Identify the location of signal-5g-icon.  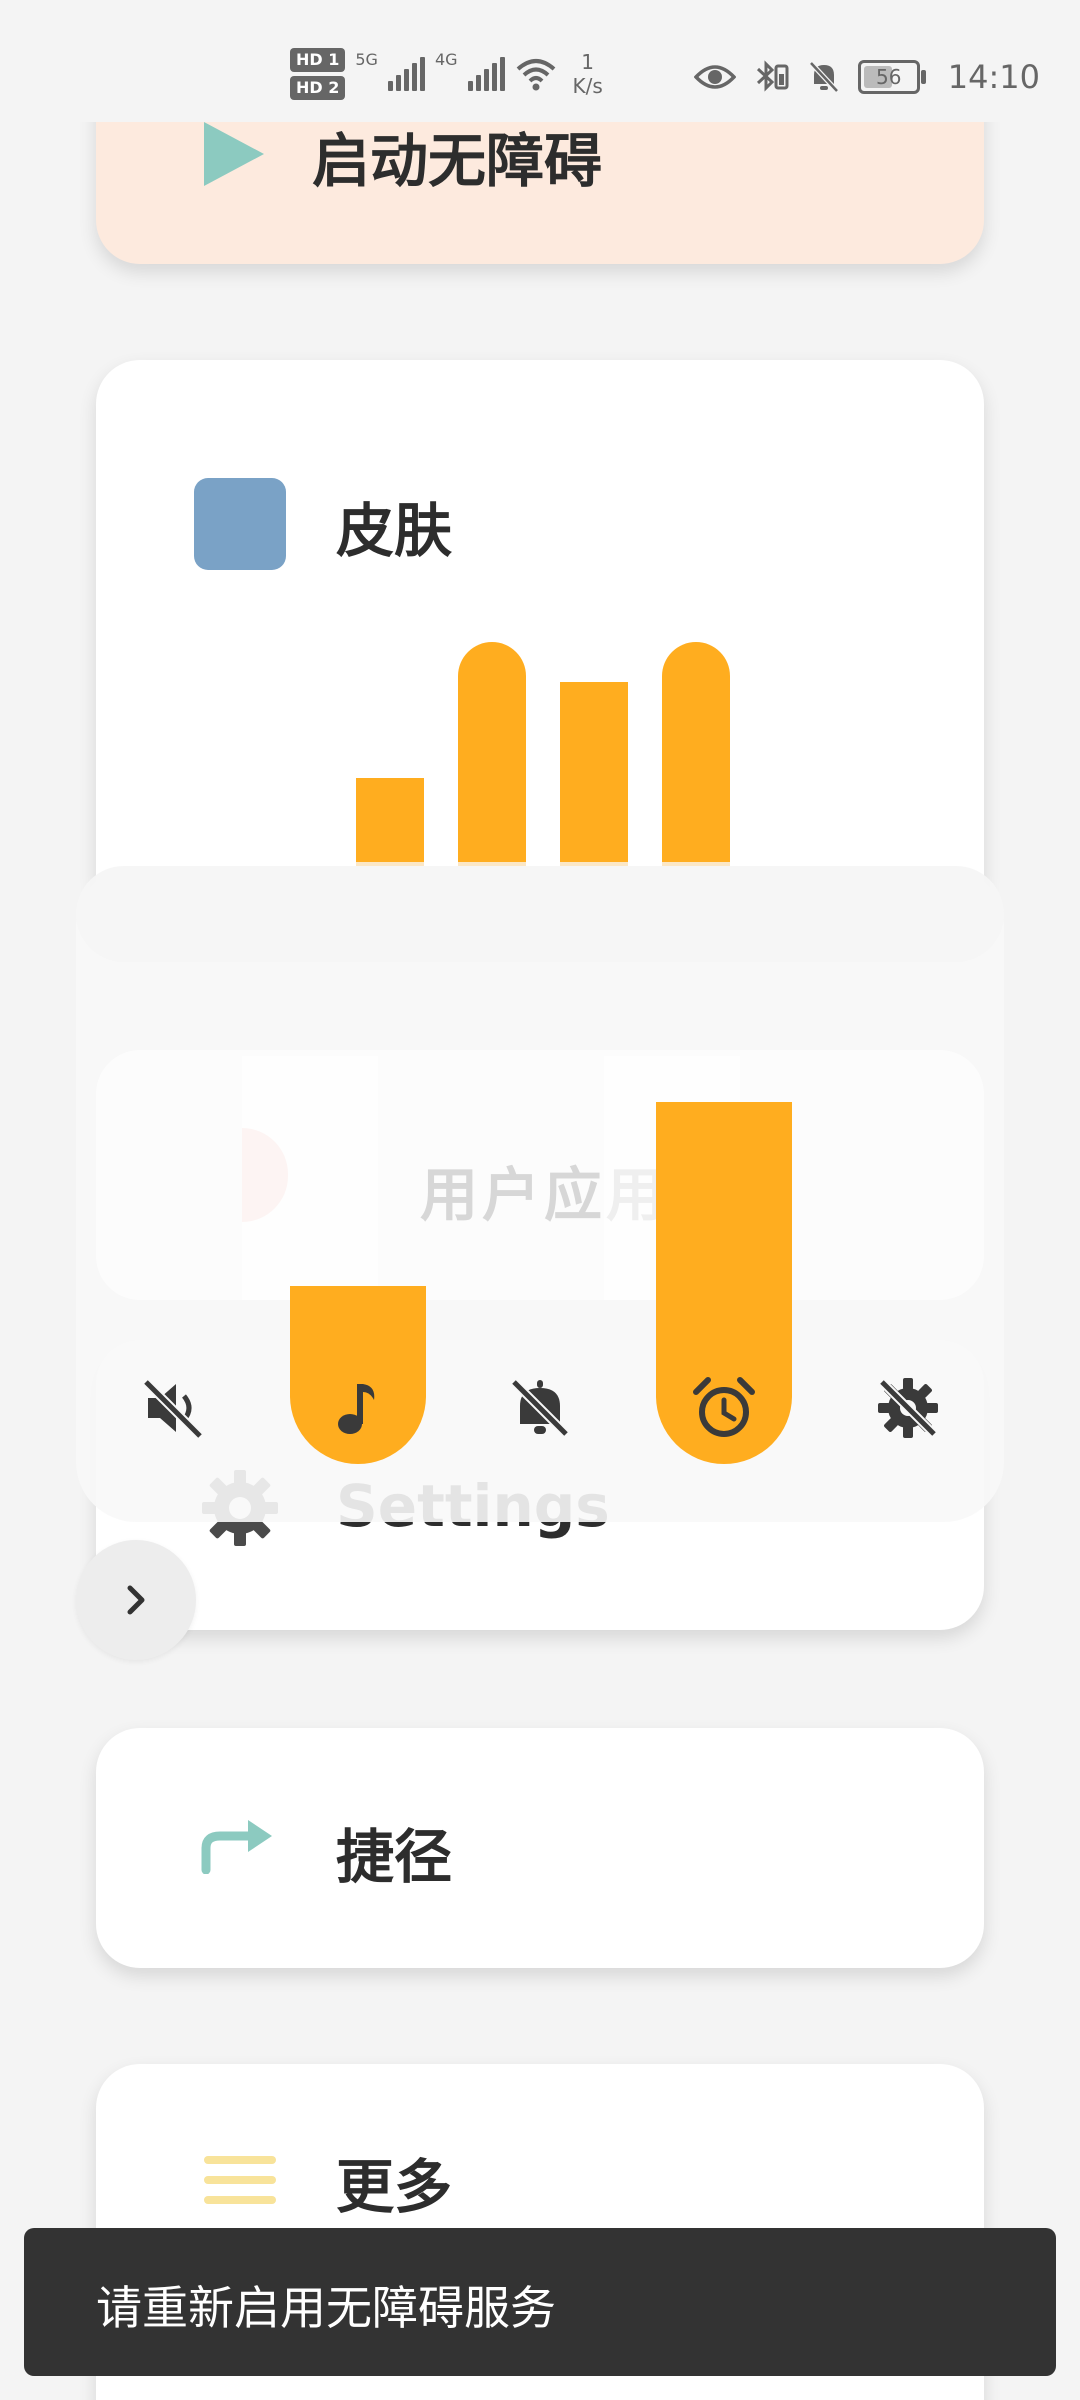
(406, 74).